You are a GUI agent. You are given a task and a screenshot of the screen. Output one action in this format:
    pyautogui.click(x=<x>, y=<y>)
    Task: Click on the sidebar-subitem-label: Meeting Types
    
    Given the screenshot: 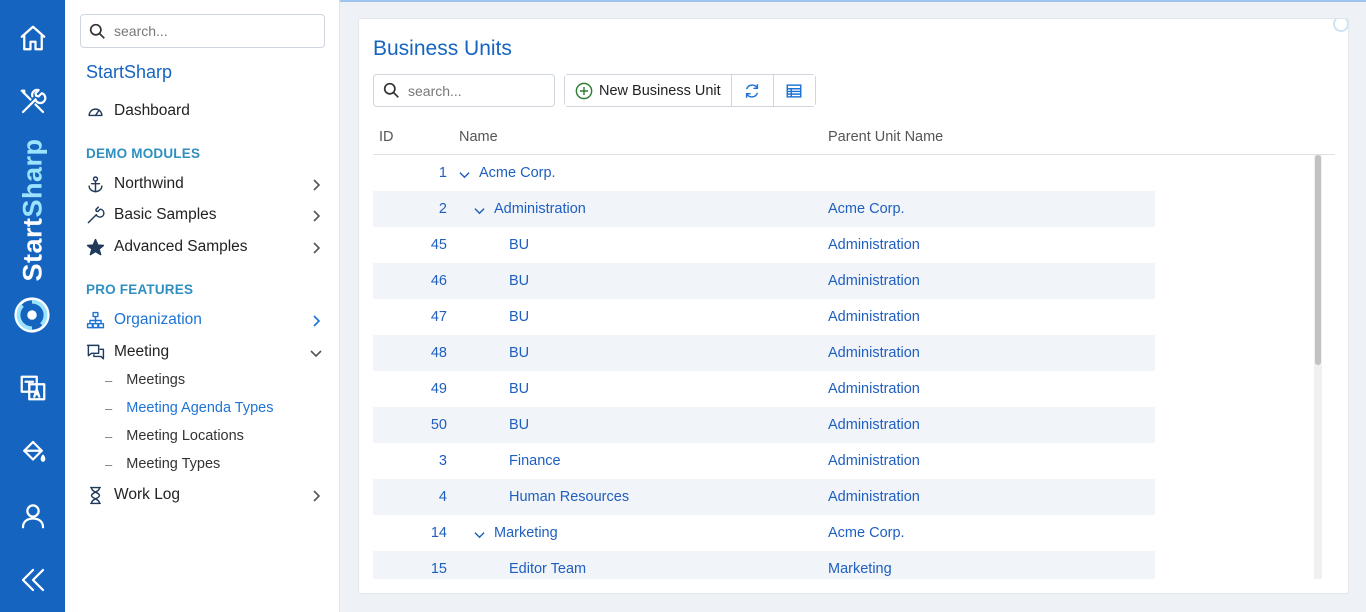 What is the action you would take?
    pyautogui.click(x=173, y=464)
    